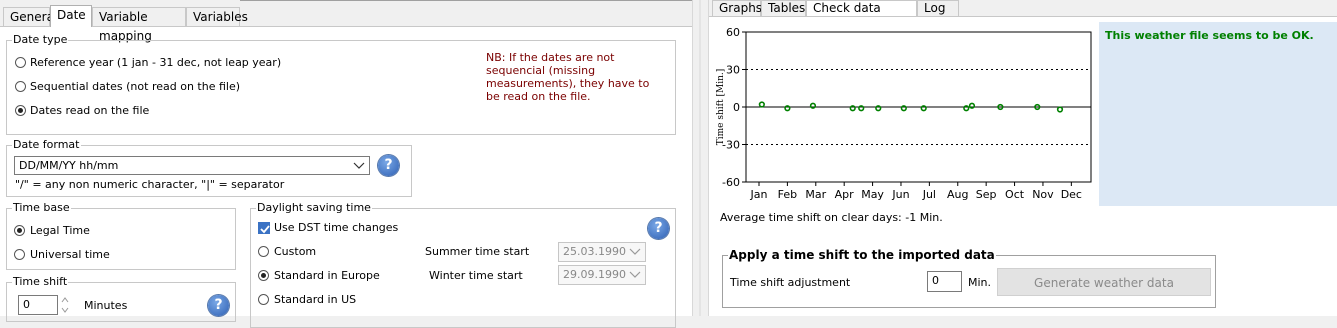 The image size is (1337, 328). I want to click on time-shift-help-icon: ?, so click(218, 305).